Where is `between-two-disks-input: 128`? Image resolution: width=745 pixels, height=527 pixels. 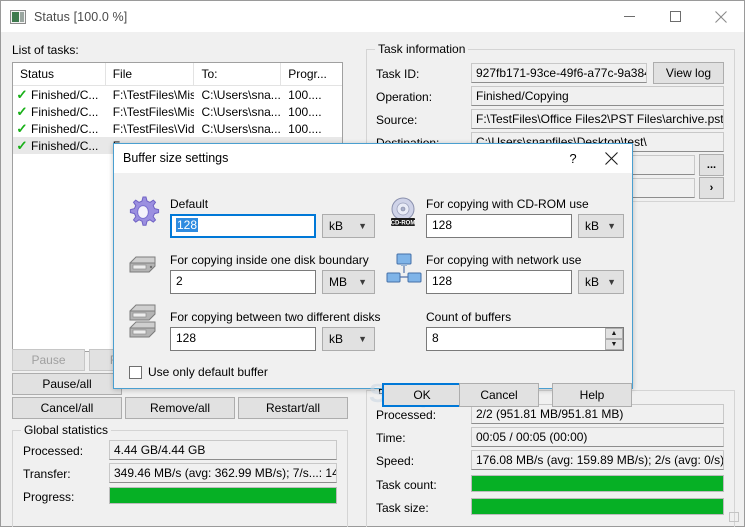 between-two-disks-input: 128 is located at coordinates (243, 339).